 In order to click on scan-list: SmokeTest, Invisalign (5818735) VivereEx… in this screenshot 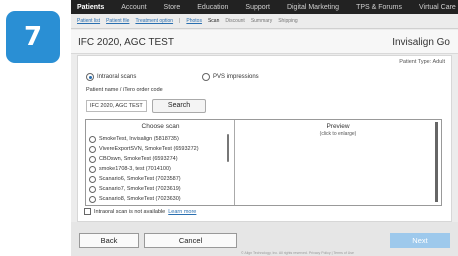, I will do `click(159, 169)`.